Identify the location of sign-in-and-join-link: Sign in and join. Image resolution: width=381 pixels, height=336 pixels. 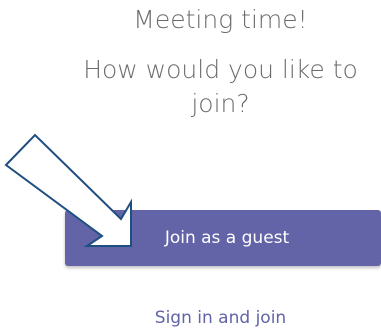
(220, 318).